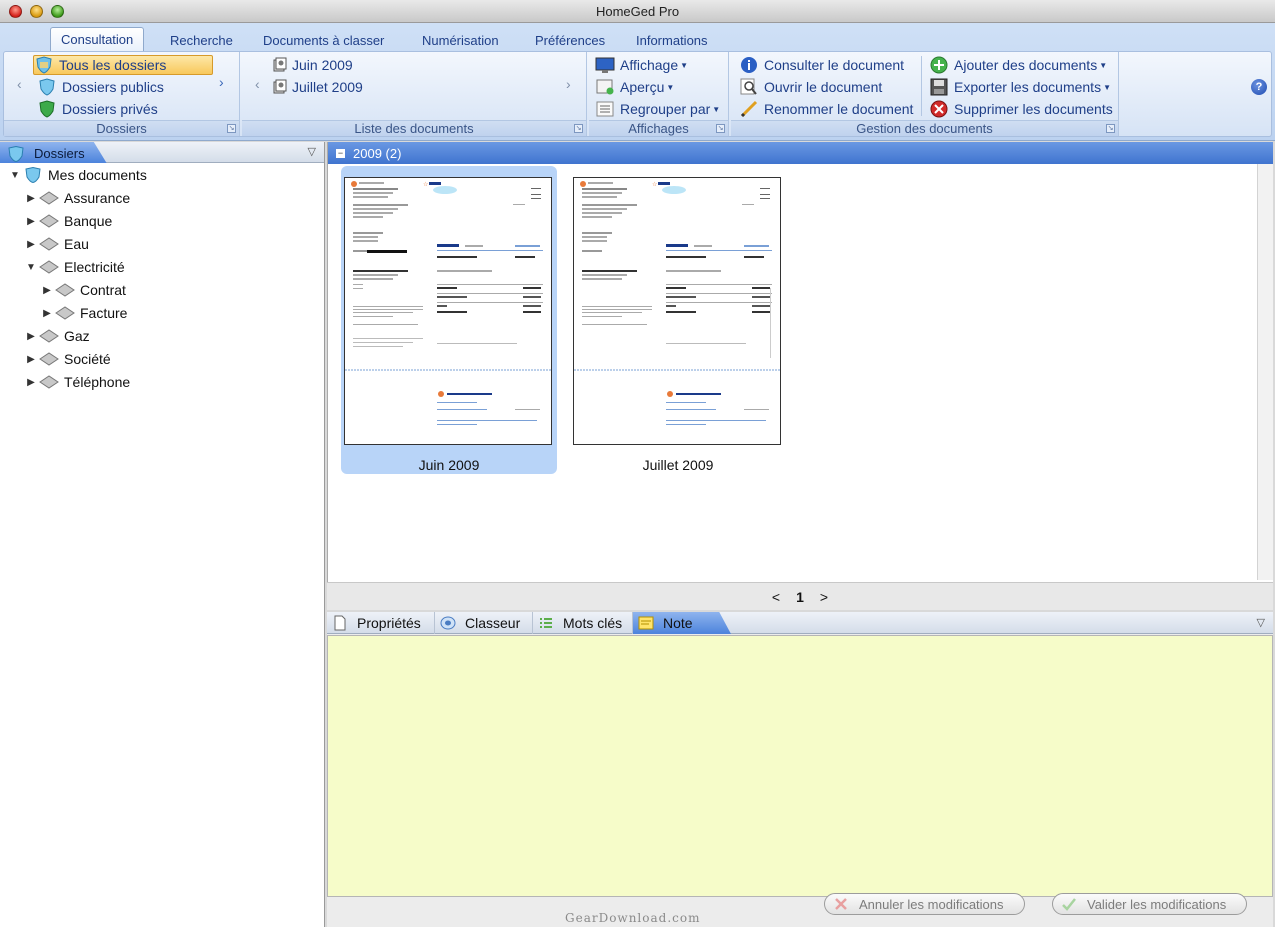 This screenshot has height=927, width=1275. What do you see at coordinates (231, 128) in the screenshot?
I see `group-launcher-dossiers: ↘` at bounding box center [231, 128].